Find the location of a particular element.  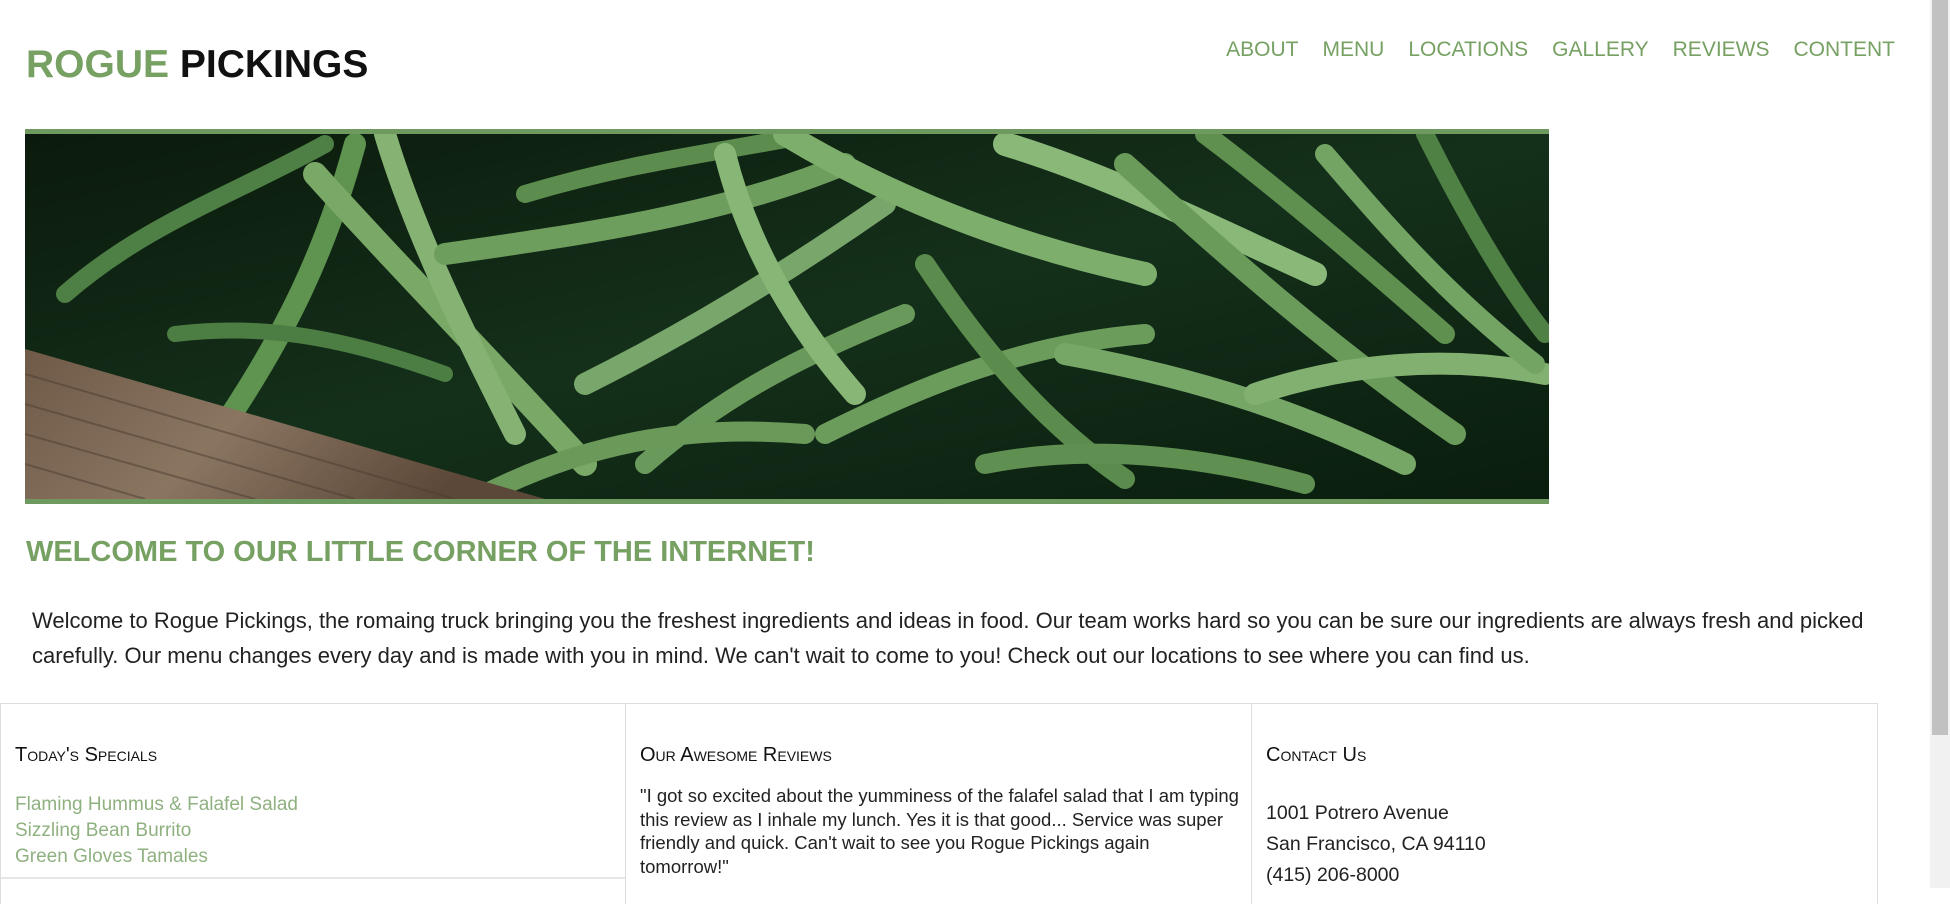

site-logo: ROGUE PICKINGS is located at coordinates (197, 65).